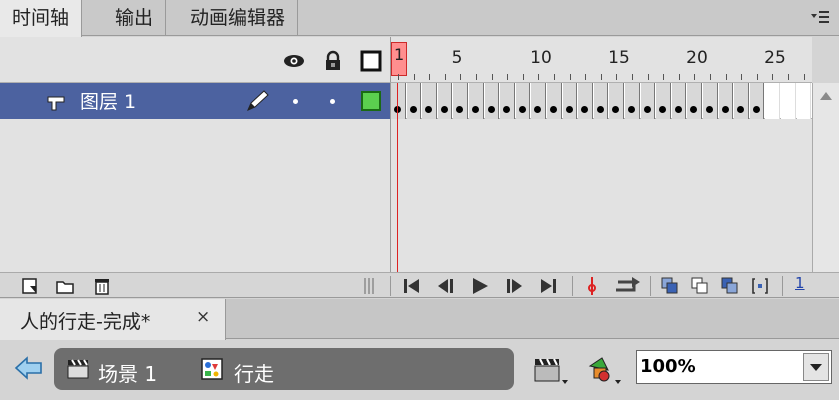  I want to click on tab-timeline: 时间轴, so click(41, 18).